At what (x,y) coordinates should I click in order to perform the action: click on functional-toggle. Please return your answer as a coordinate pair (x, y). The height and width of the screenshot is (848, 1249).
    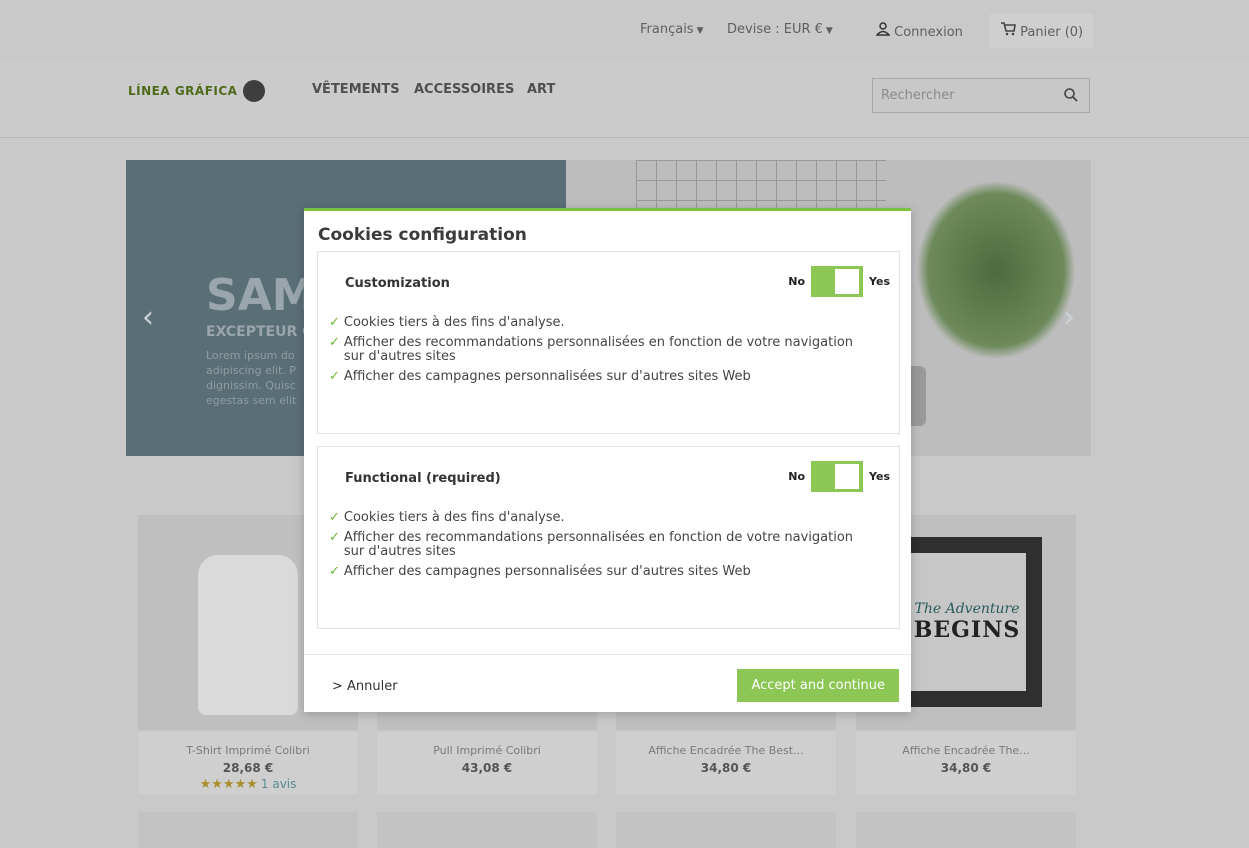
    Looking at the image, I should click on (837, 476).